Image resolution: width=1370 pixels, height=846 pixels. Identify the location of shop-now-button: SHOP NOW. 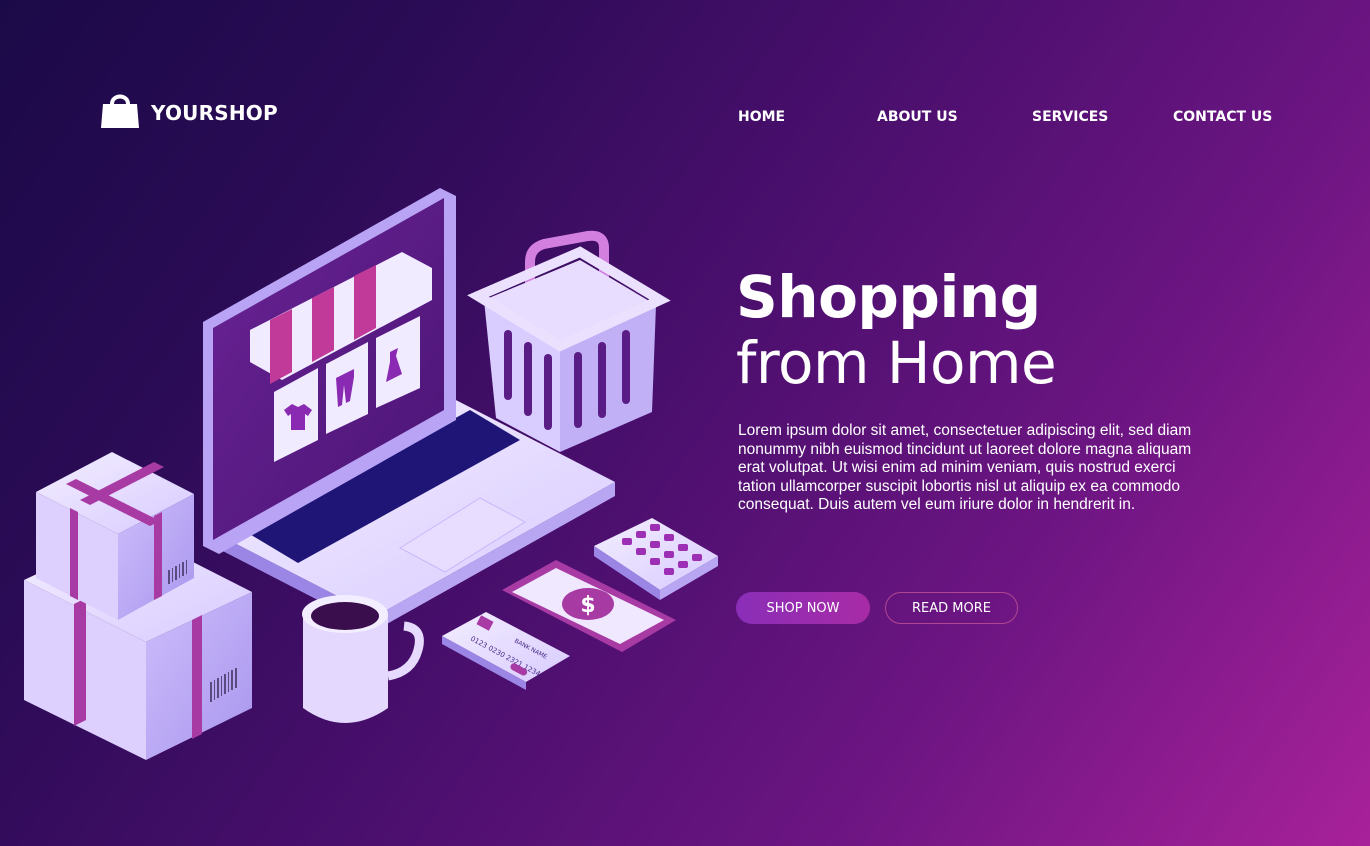
(803, 608).